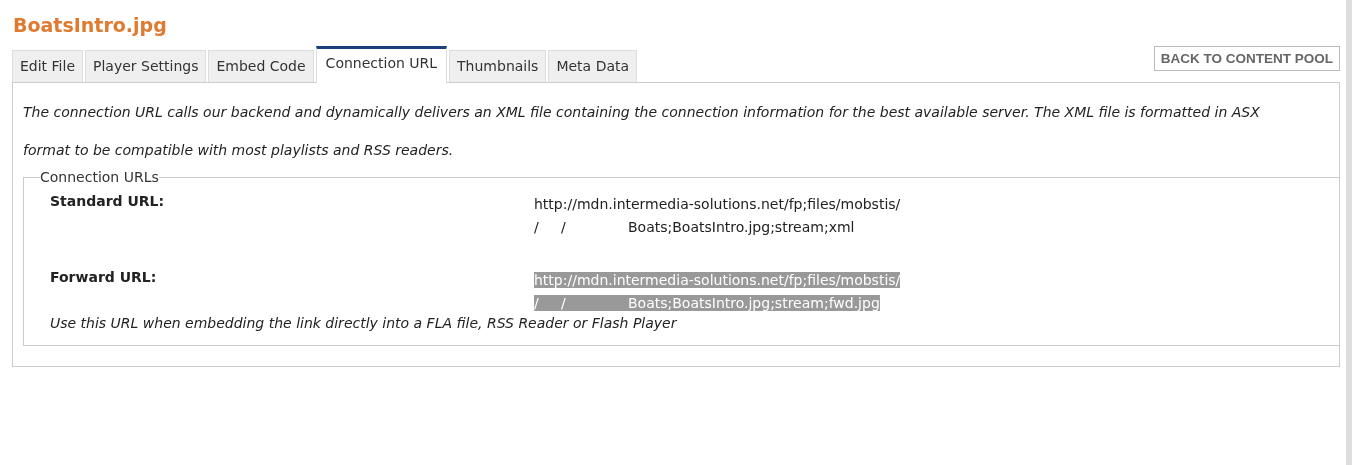  I want to click on tab: Connection URL, so click(381, 64).